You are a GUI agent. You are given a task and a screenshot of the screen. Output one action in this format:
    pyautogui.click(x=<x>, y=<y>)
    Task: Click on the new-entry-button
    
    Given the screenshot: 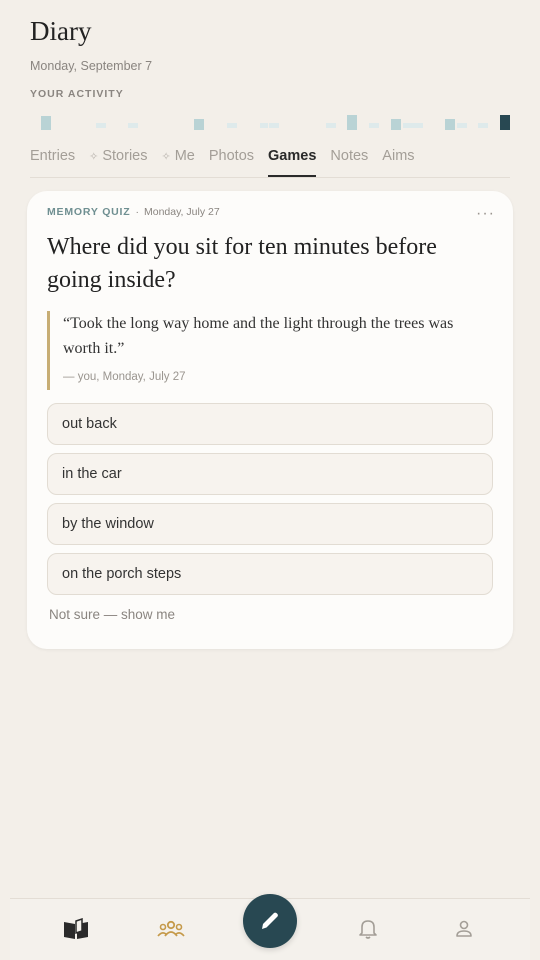 What is the action you would take?
    pyautogui.click(x=270, y=921)
    